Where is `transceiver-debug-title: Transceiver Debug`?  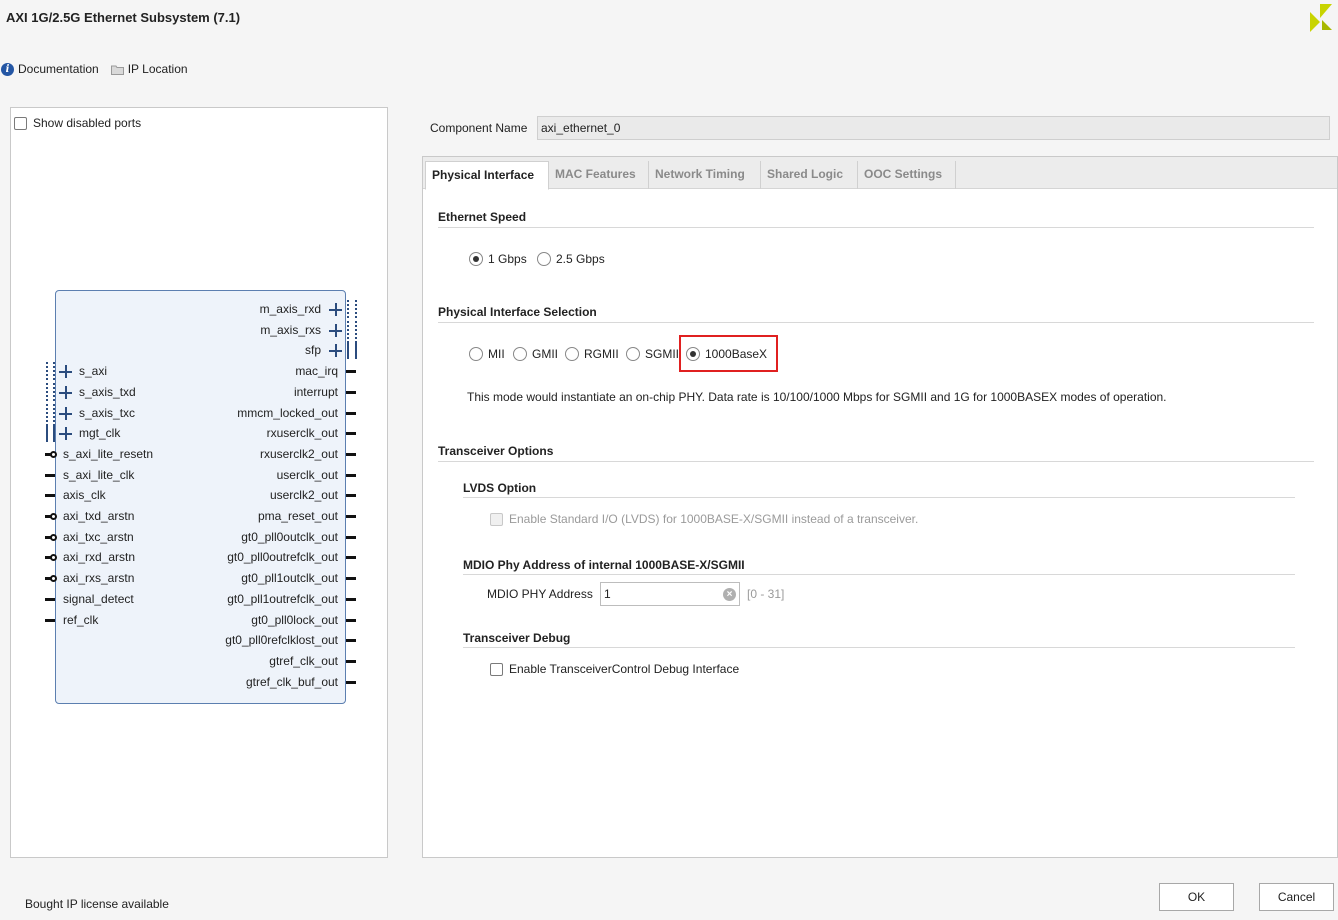
transceiver-debug-title: Transceiver Debug is located at coordinates (517, 638).